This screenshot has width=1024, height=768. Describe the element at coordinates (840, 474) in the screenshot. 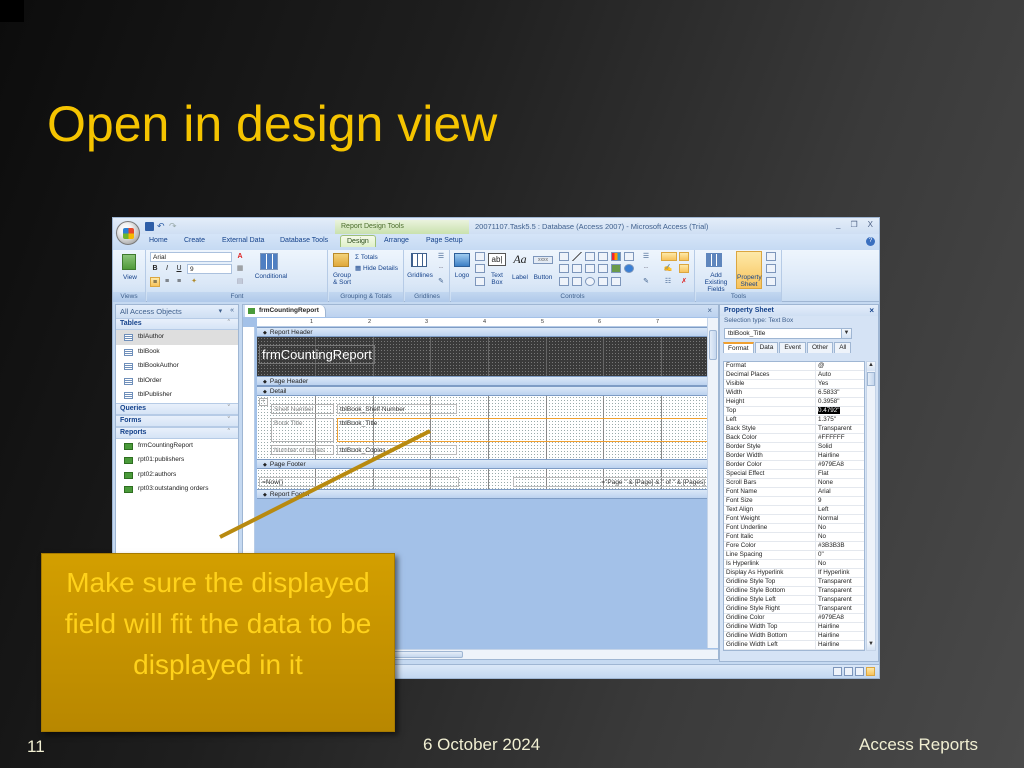

I see `property-value: Flat` at that location.